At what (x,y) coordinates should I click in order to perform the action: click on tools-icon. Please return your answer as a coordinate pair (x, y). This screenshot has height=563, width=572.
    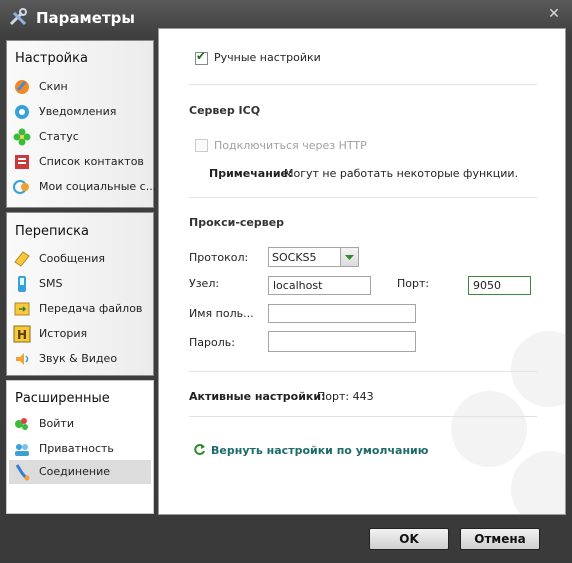
    Looking at the image, I should click on (18, 17).